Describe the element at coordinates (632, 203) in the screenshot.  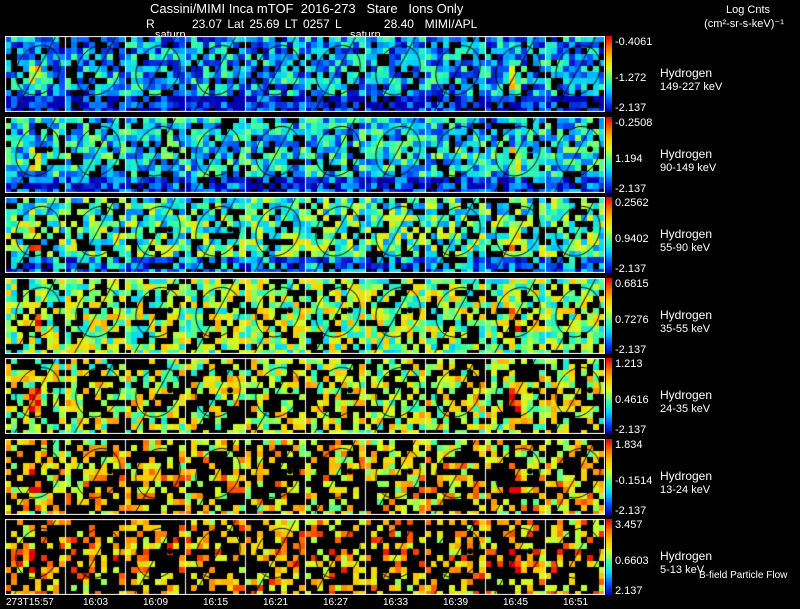
I see `colorbar-max-value: 0.2562` at that location.